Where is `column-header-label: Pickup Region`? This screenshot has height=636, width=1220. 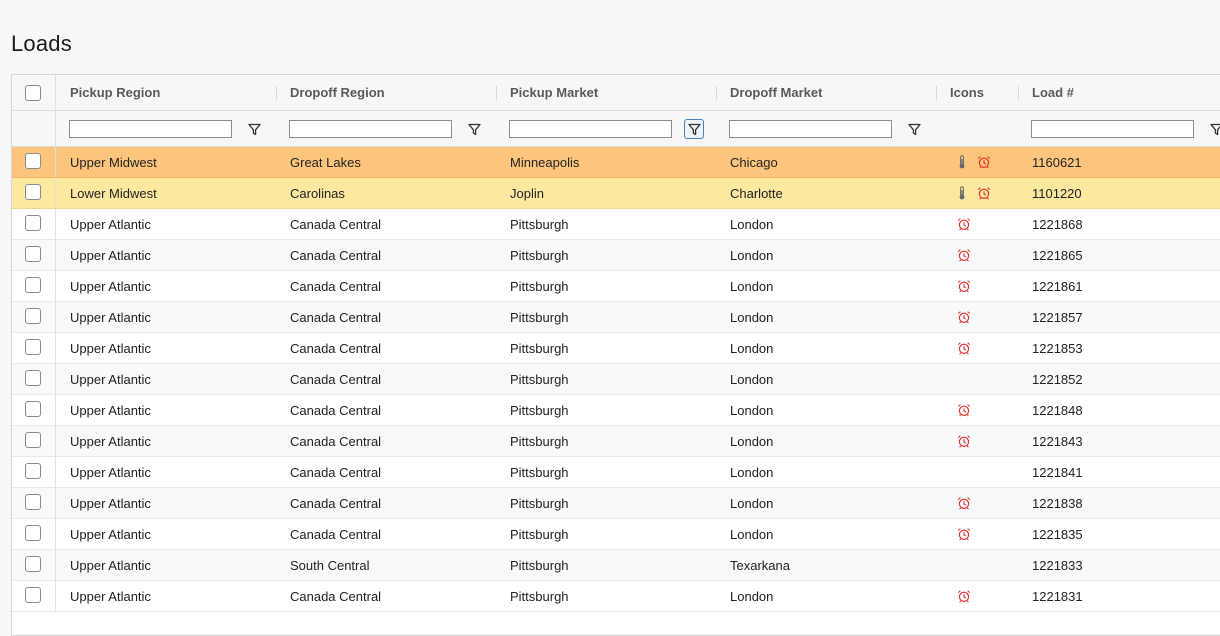
column-header-label: Pickup Region is located at coordinates (115, 92).